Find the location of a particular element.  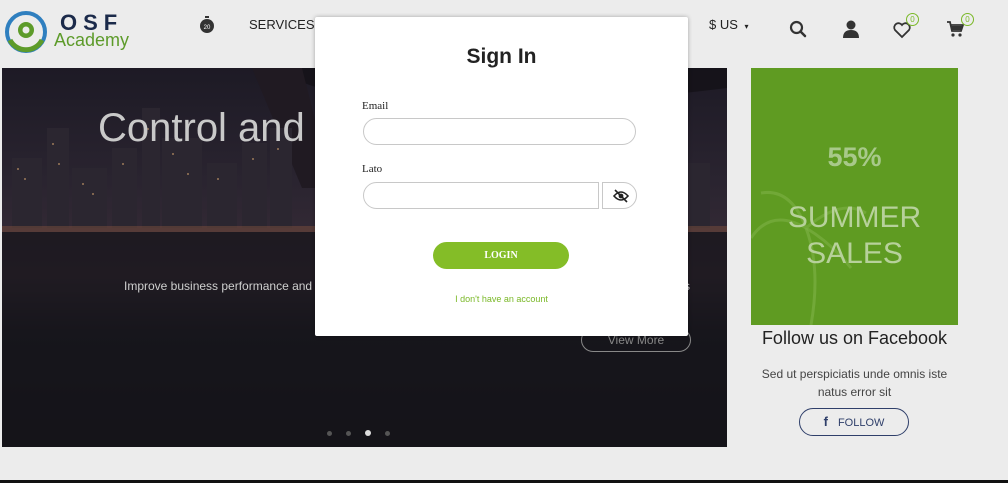

no-account-link: I don't have an account is located at coordinates (501, 299).